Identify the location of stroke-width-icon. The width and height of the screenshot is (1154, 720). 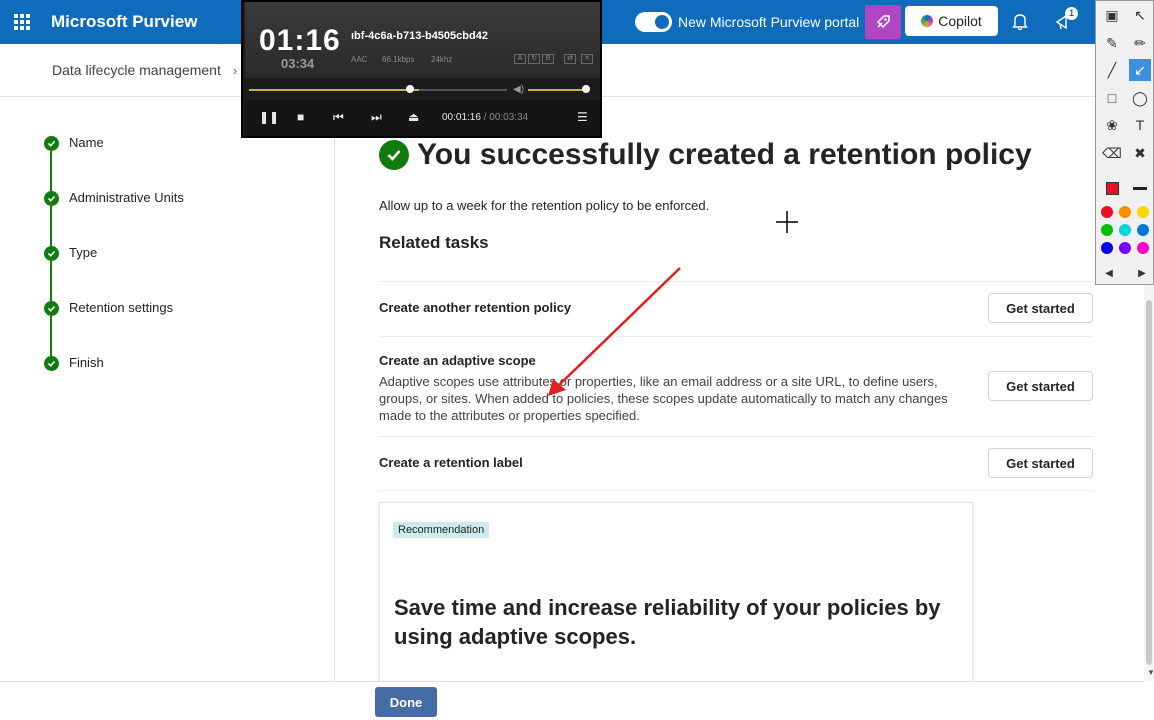
(1140, 188).